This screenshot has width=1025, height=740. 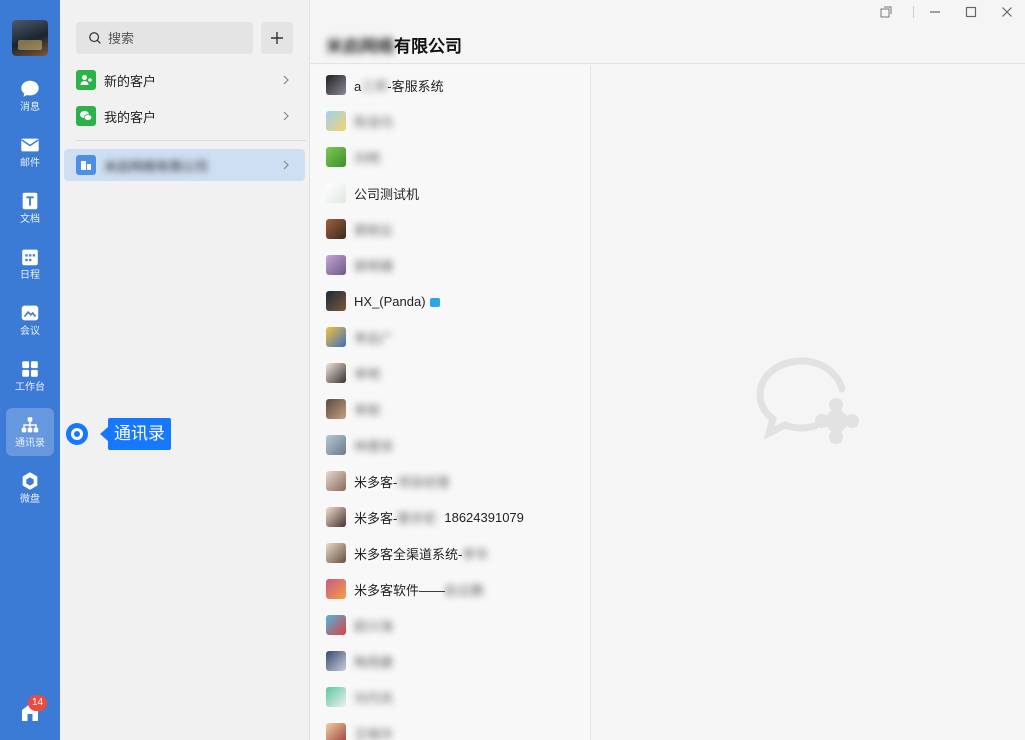 I want to click on rail-label: 微盘, so click(x=30, y=499).